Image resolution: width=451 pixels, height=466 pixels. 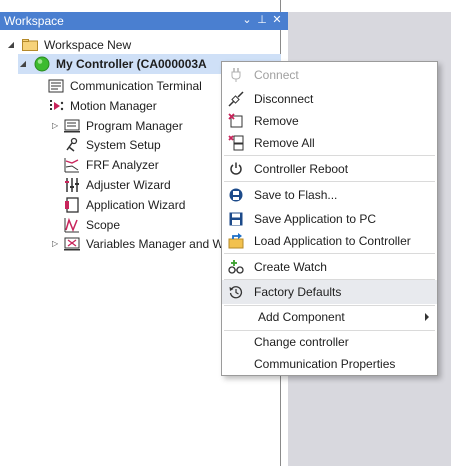 I want to click on menu-item-remove-all: Remove All, so click(x=329, y=143).